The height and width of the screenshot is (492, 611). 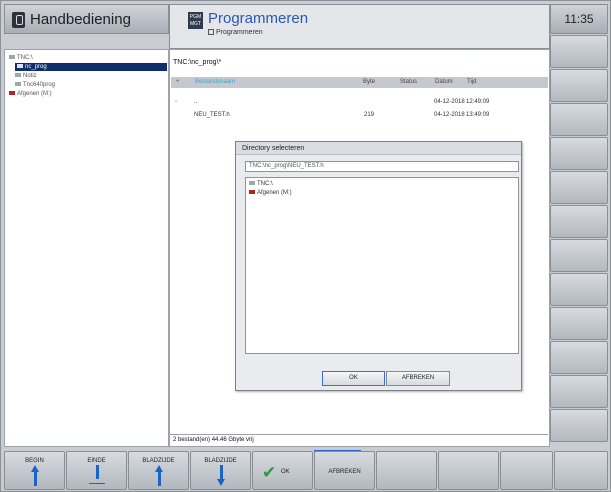 What do you see at coordinates (274, 193) in the screenshot?
I see `dialog-node-label: Afgenen (M:)` at bounding box center [274, 193].